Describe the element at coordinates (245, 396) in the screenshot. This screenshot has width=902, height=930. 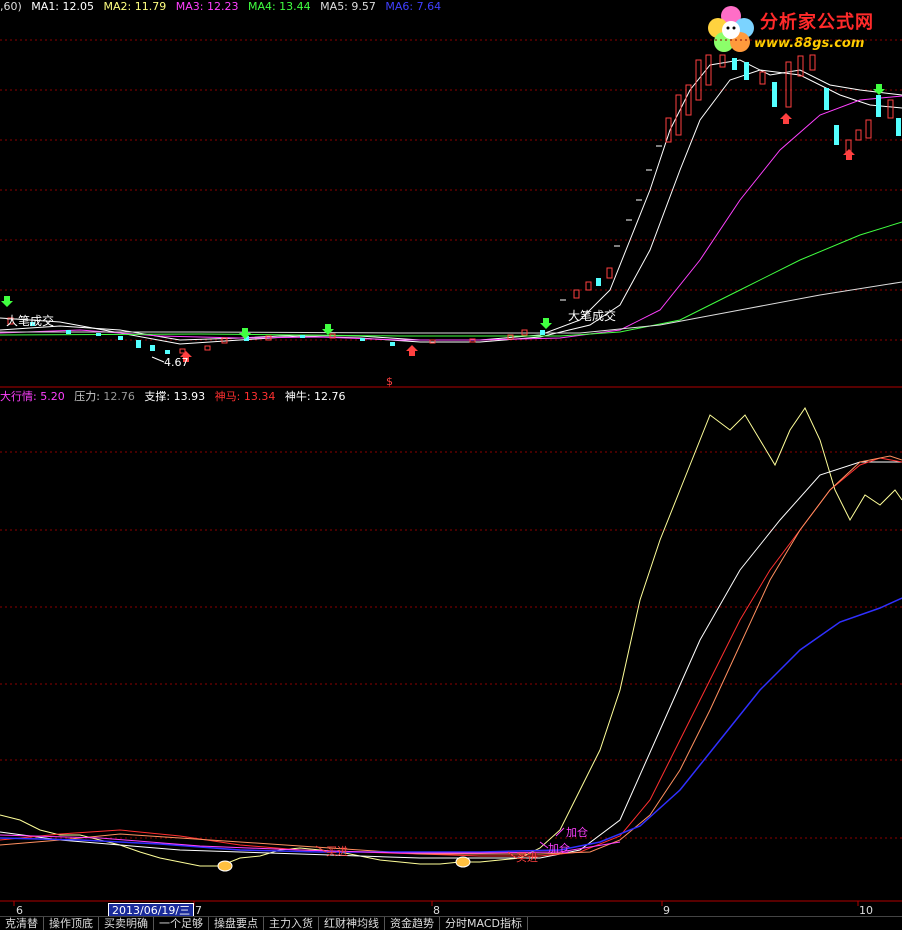
I see `shenma-value: 神马: 13.34` at that location.